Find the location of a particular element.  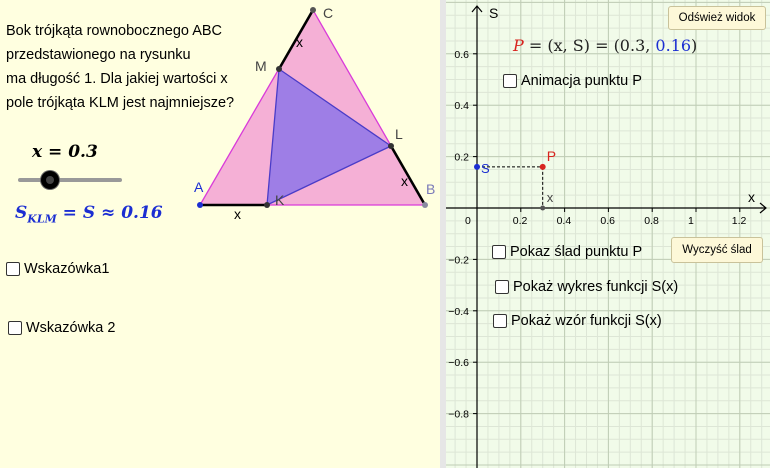

refresh-view-button: Odśwież widok is located at coordinates (717, 18).